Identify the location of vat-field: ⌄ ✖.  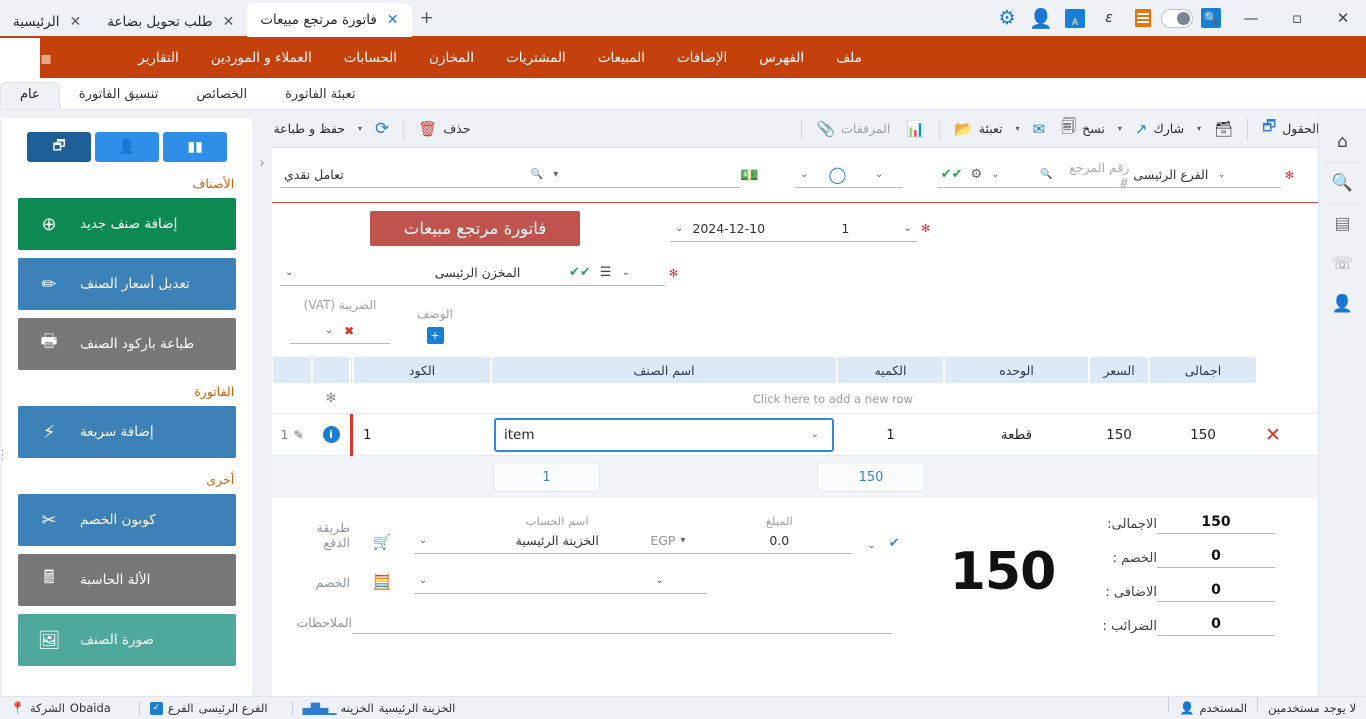
(340, 331).